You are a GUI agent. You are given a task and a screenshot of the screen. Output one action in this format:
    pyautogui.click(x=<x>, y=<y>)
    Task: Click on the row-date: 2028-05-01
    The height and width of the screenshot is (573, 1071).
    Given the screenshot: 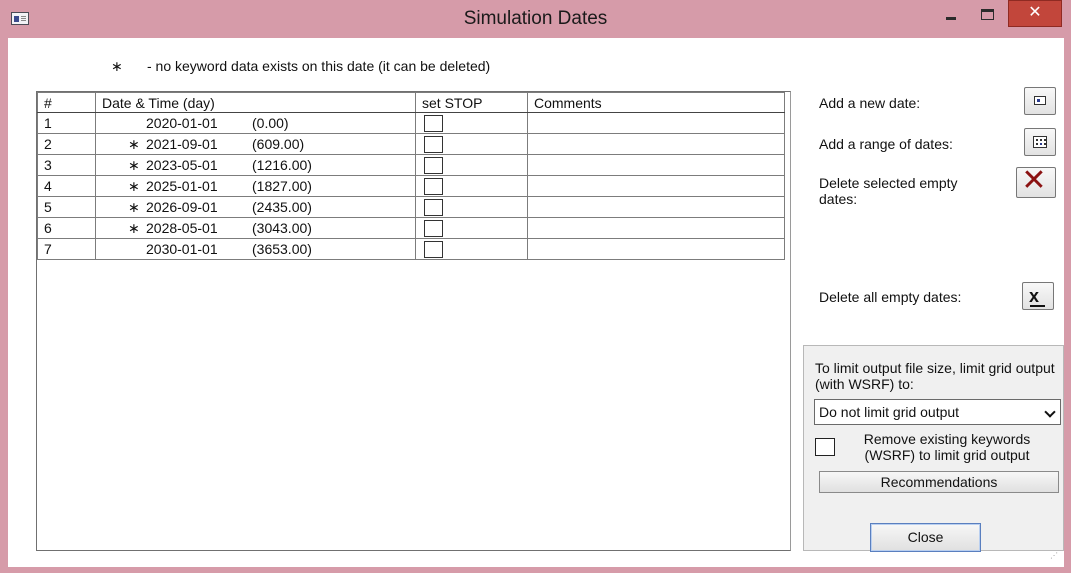 What is the action you would take?
    pyautogui.click(x=182, y=227)
    